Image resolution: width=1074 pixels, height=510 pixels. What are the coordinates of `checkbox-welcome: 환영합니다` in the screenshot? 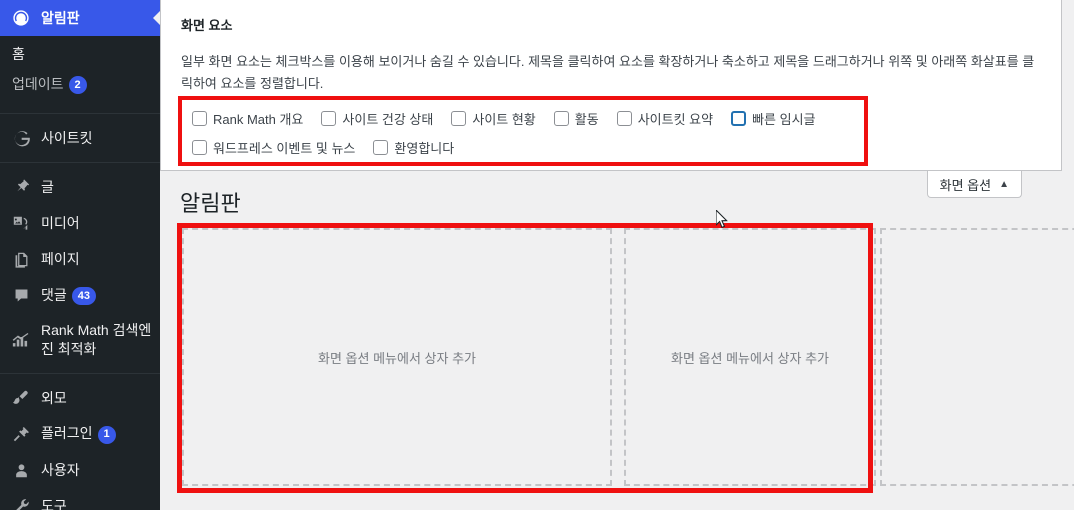 It's located at (413, 147).